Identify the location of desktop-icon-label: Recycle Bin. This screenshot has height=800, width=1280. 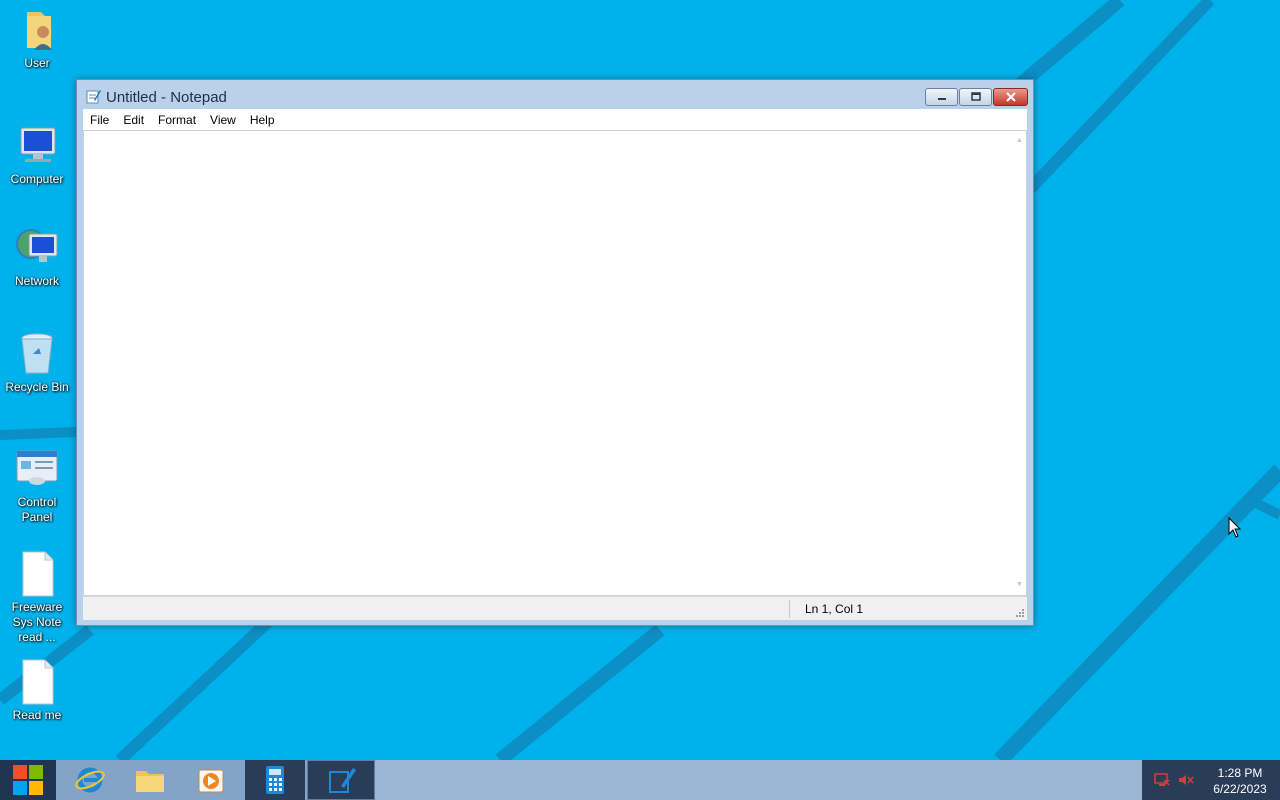
(37, 387).